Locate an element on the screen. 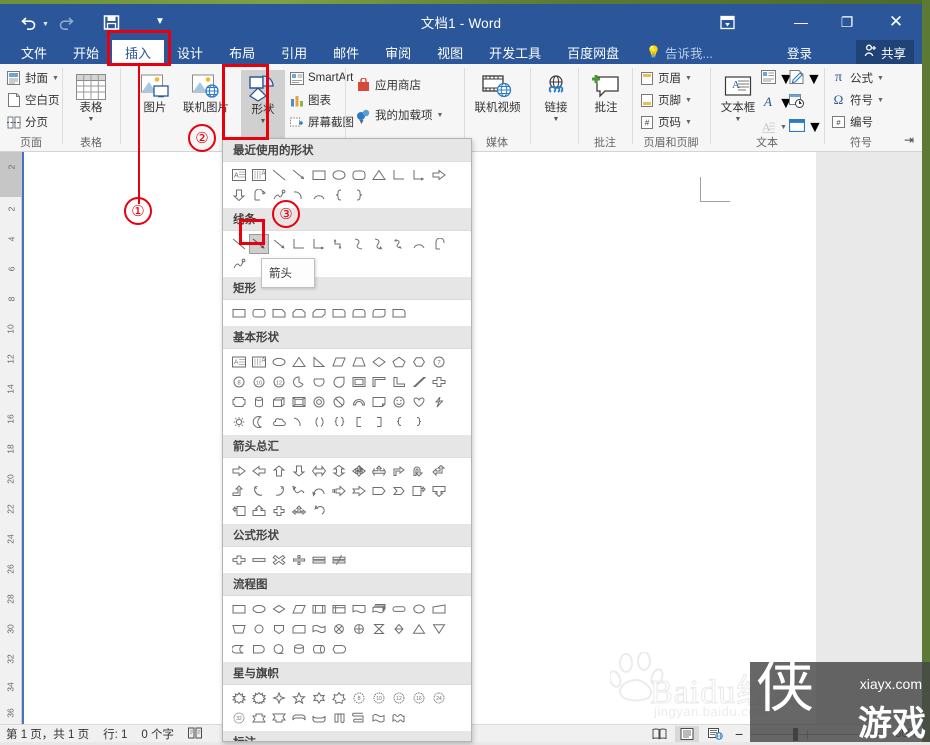 The height and width of the screenshot is (745, 930). tab-design: 设计 is located at coordinates (190, 52).